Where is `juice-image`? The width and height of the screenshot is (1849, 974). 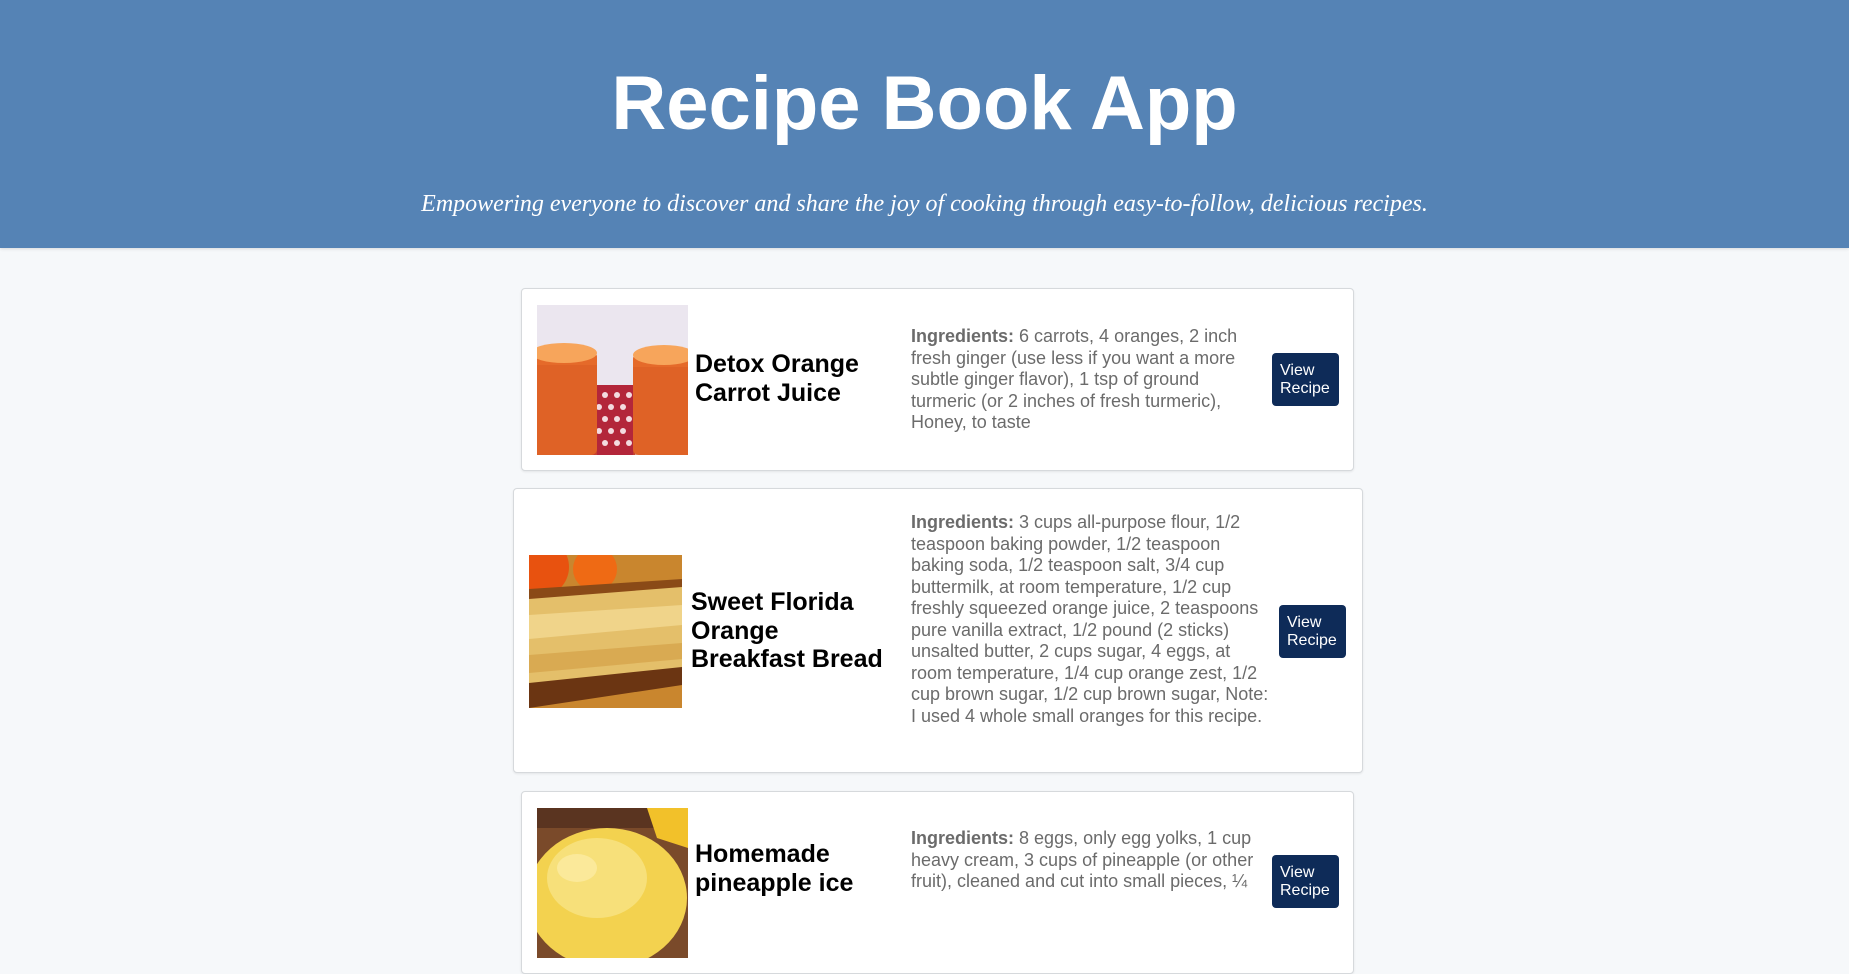
juice-image is located at coordinates (612, 380).